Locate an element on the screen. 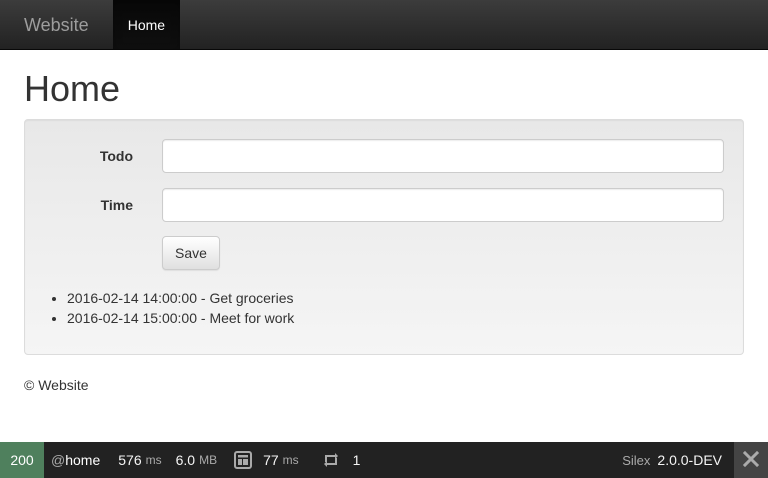  memory-usage: 6.0 MB is located at coordinates (196, 460).